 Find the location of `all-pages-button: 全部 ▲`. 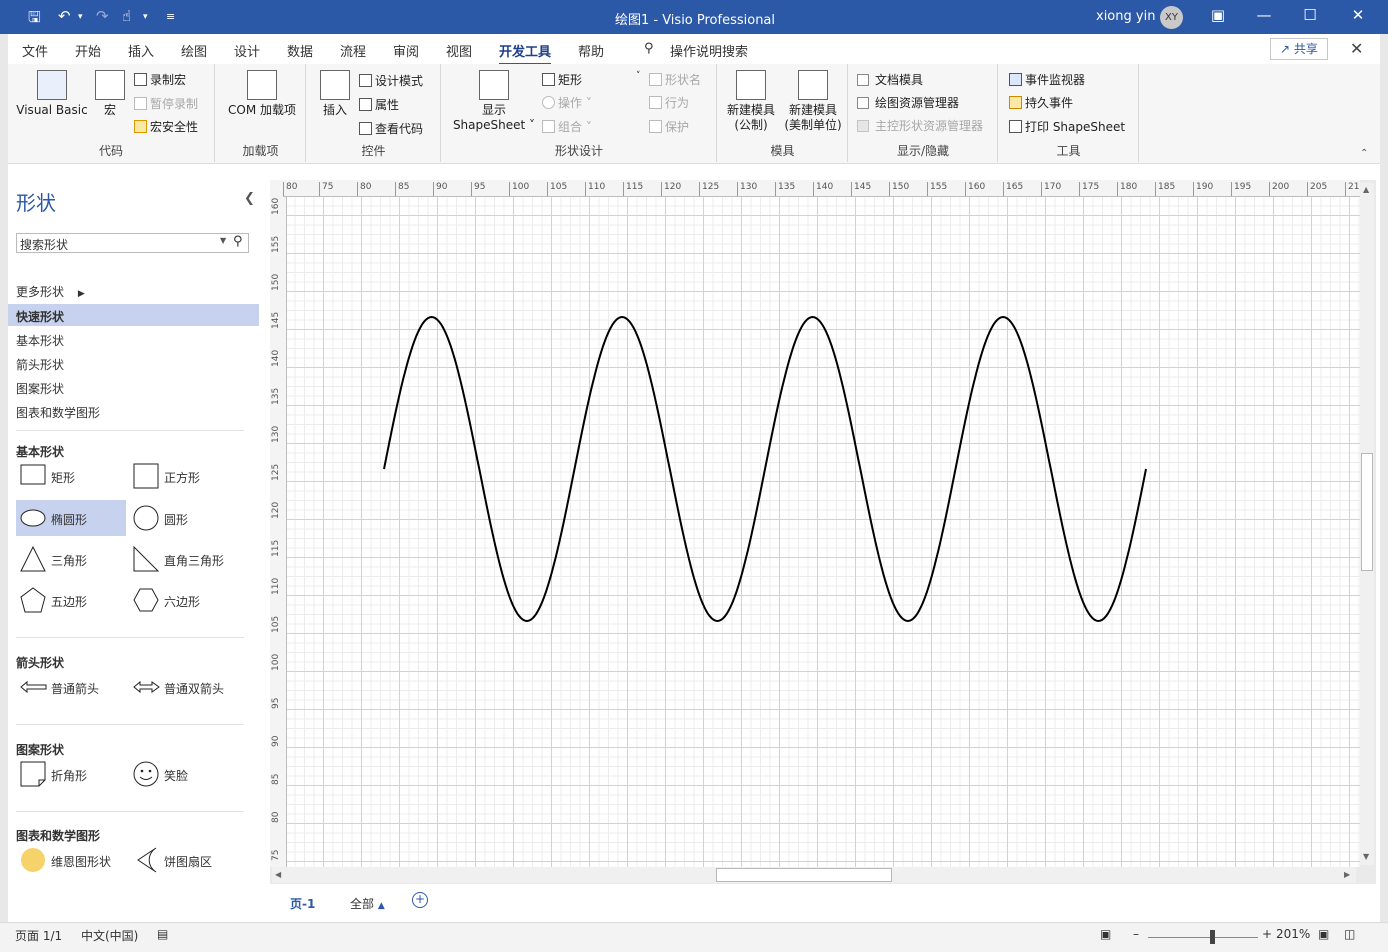

all-pages-button: 全部 ▲ is located at coordinates (367, 903).